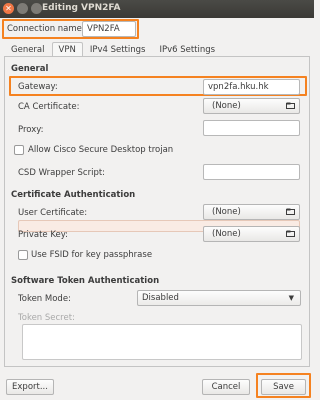 Image resolution: width=320 pixels, height=400 pixels. Describe the element at coordinates (62, 173) in the screenshot. I see `csd-wrapper-label: CSD Wrapper Script:` at that location.